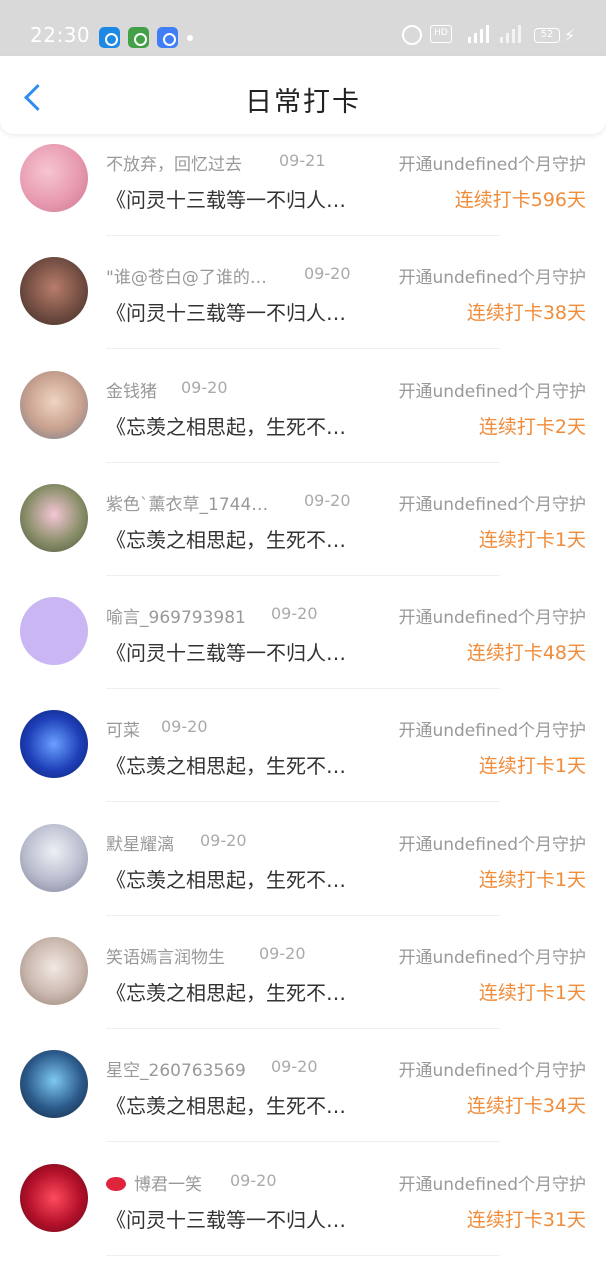 This screenshot has height=1280, width=606. Describe the element at coordinates (526, 1219) in the screenshot. I see `streak-count: 连续打卡31天` at that location.